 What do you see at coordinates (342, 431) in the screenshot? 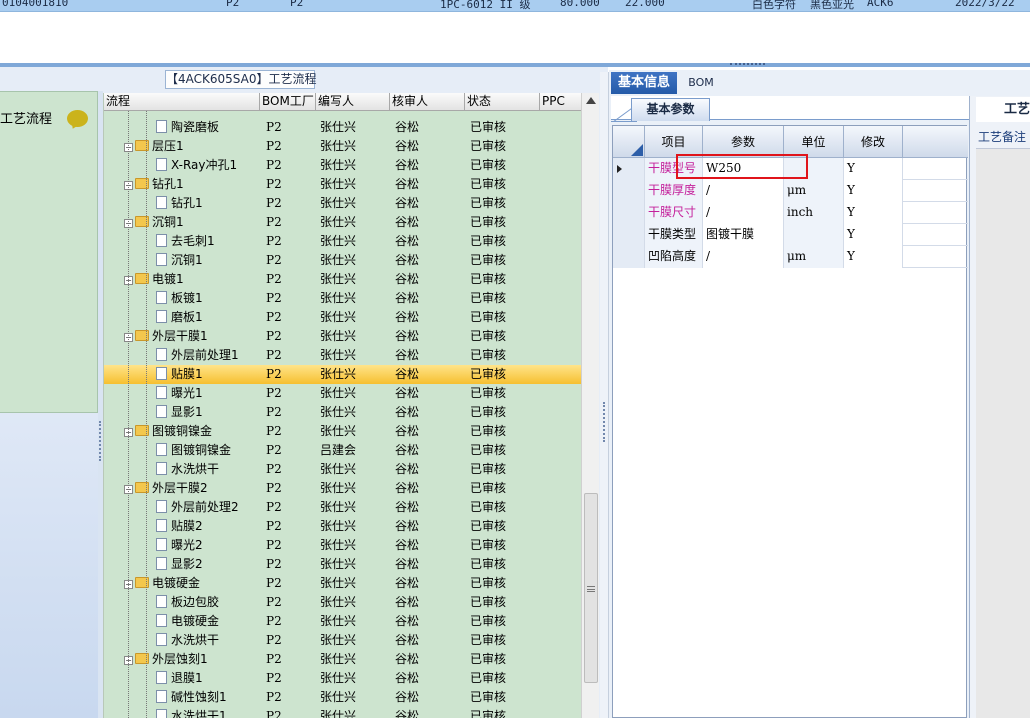
I see `table-row: − 图镀铜镍金 P2 张仕兴 谷松 已审核` at bounding box center [342, 431].